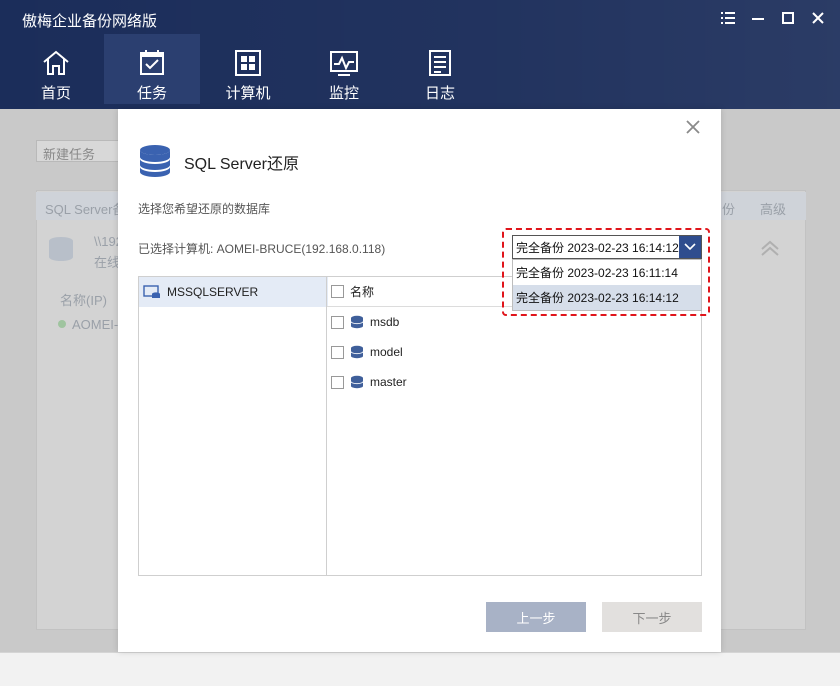 The width and height of the screenshot is (840, 686). What do you see at coordinates (758, 18) in the screenshot?
I see `minimize-icon` at bounding box center [758, 18].